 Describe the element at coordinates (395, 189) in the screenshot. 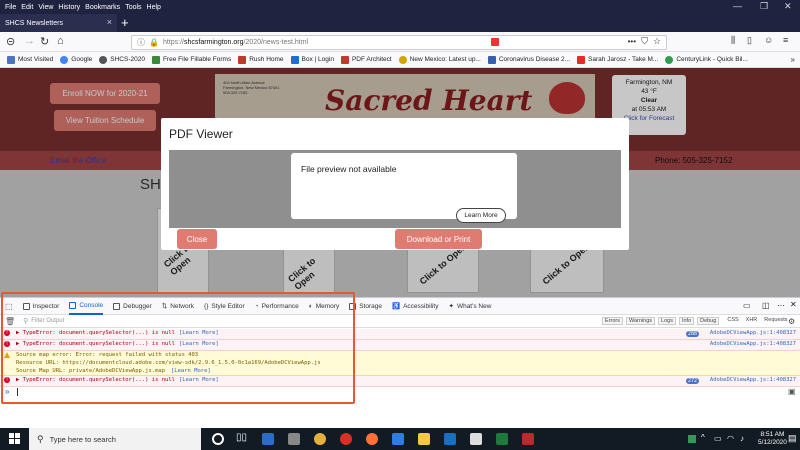

I see `pdf-preview-area: File preview not available Learn More` at that location.